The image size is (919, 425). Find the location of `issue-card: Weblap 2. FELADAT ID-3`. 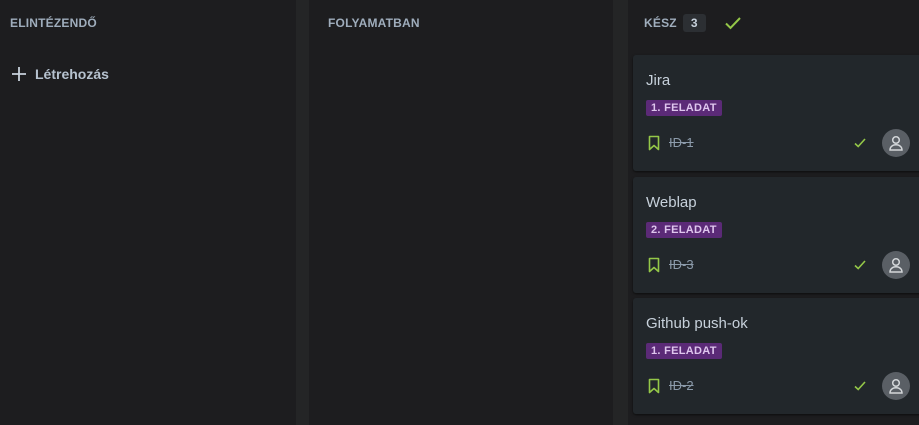

issue-card: Weblap 2. FELADAT ID-3 is located at coordinates (776, 235).